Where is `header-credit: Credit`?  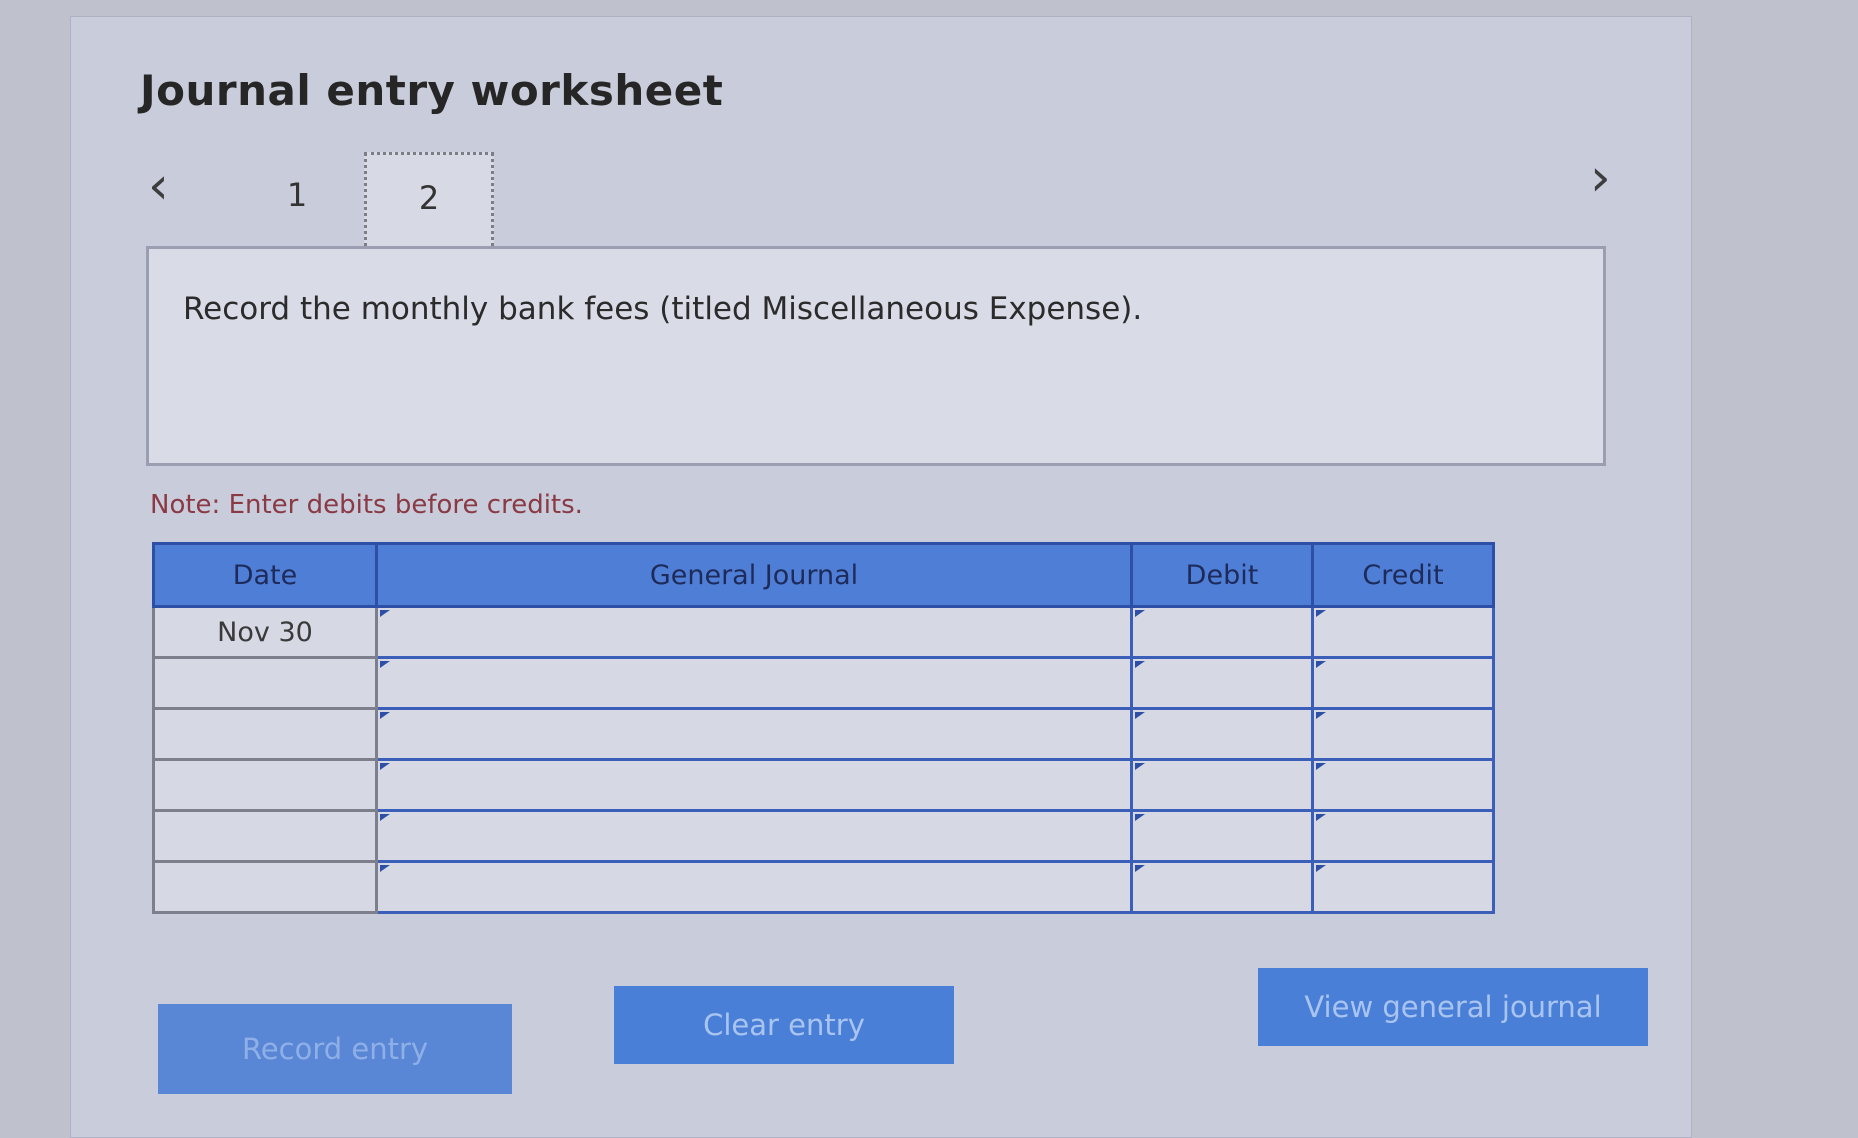 header-credit: Credit is located at coordinates (1403, 575).